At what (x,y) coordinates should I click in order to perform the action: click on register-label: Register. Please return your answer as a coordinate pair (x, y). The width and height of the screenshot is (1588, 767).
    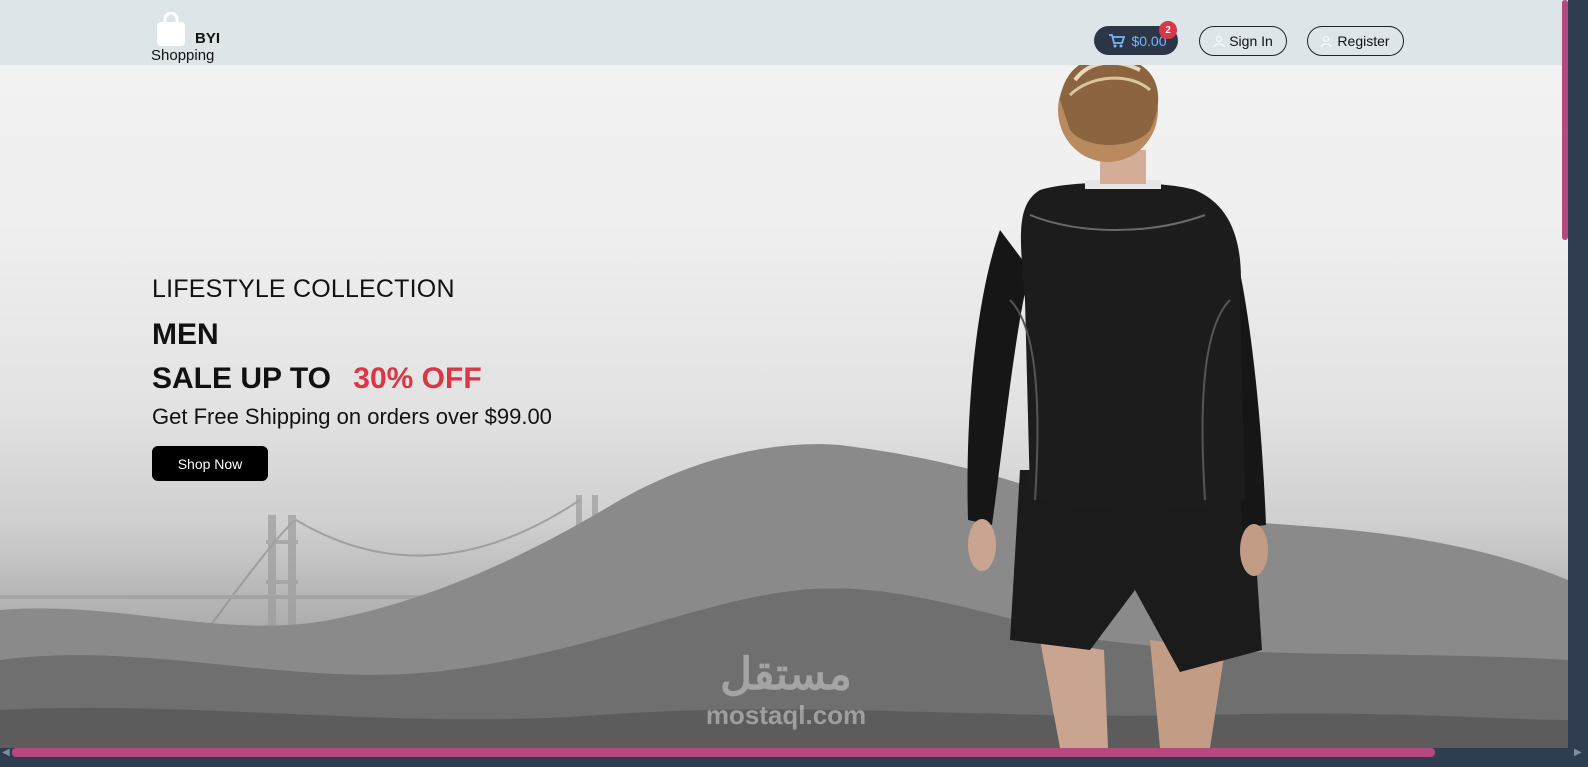
    Looking at the image, I should click on (1363, 41).